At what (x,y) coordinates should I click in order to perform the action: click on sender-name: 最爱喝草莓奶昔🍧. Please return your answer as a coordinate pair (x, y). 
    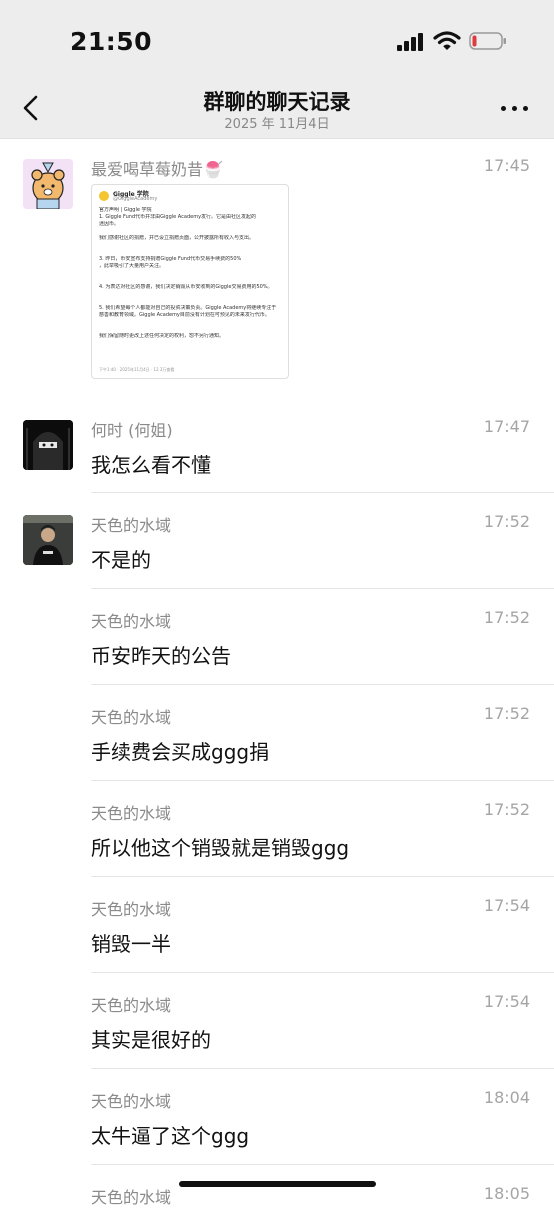
    Looking at the image, I should click on (157, 169).